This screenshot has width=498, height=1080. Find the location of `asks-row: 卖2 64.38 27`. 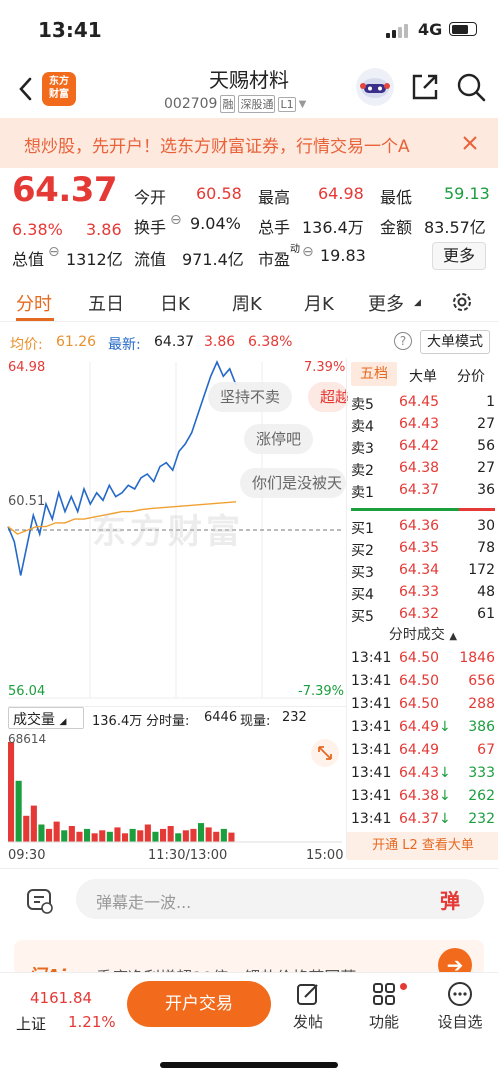

asks-row: 卖2 64.38 27 is located at coordinates (423, 469).